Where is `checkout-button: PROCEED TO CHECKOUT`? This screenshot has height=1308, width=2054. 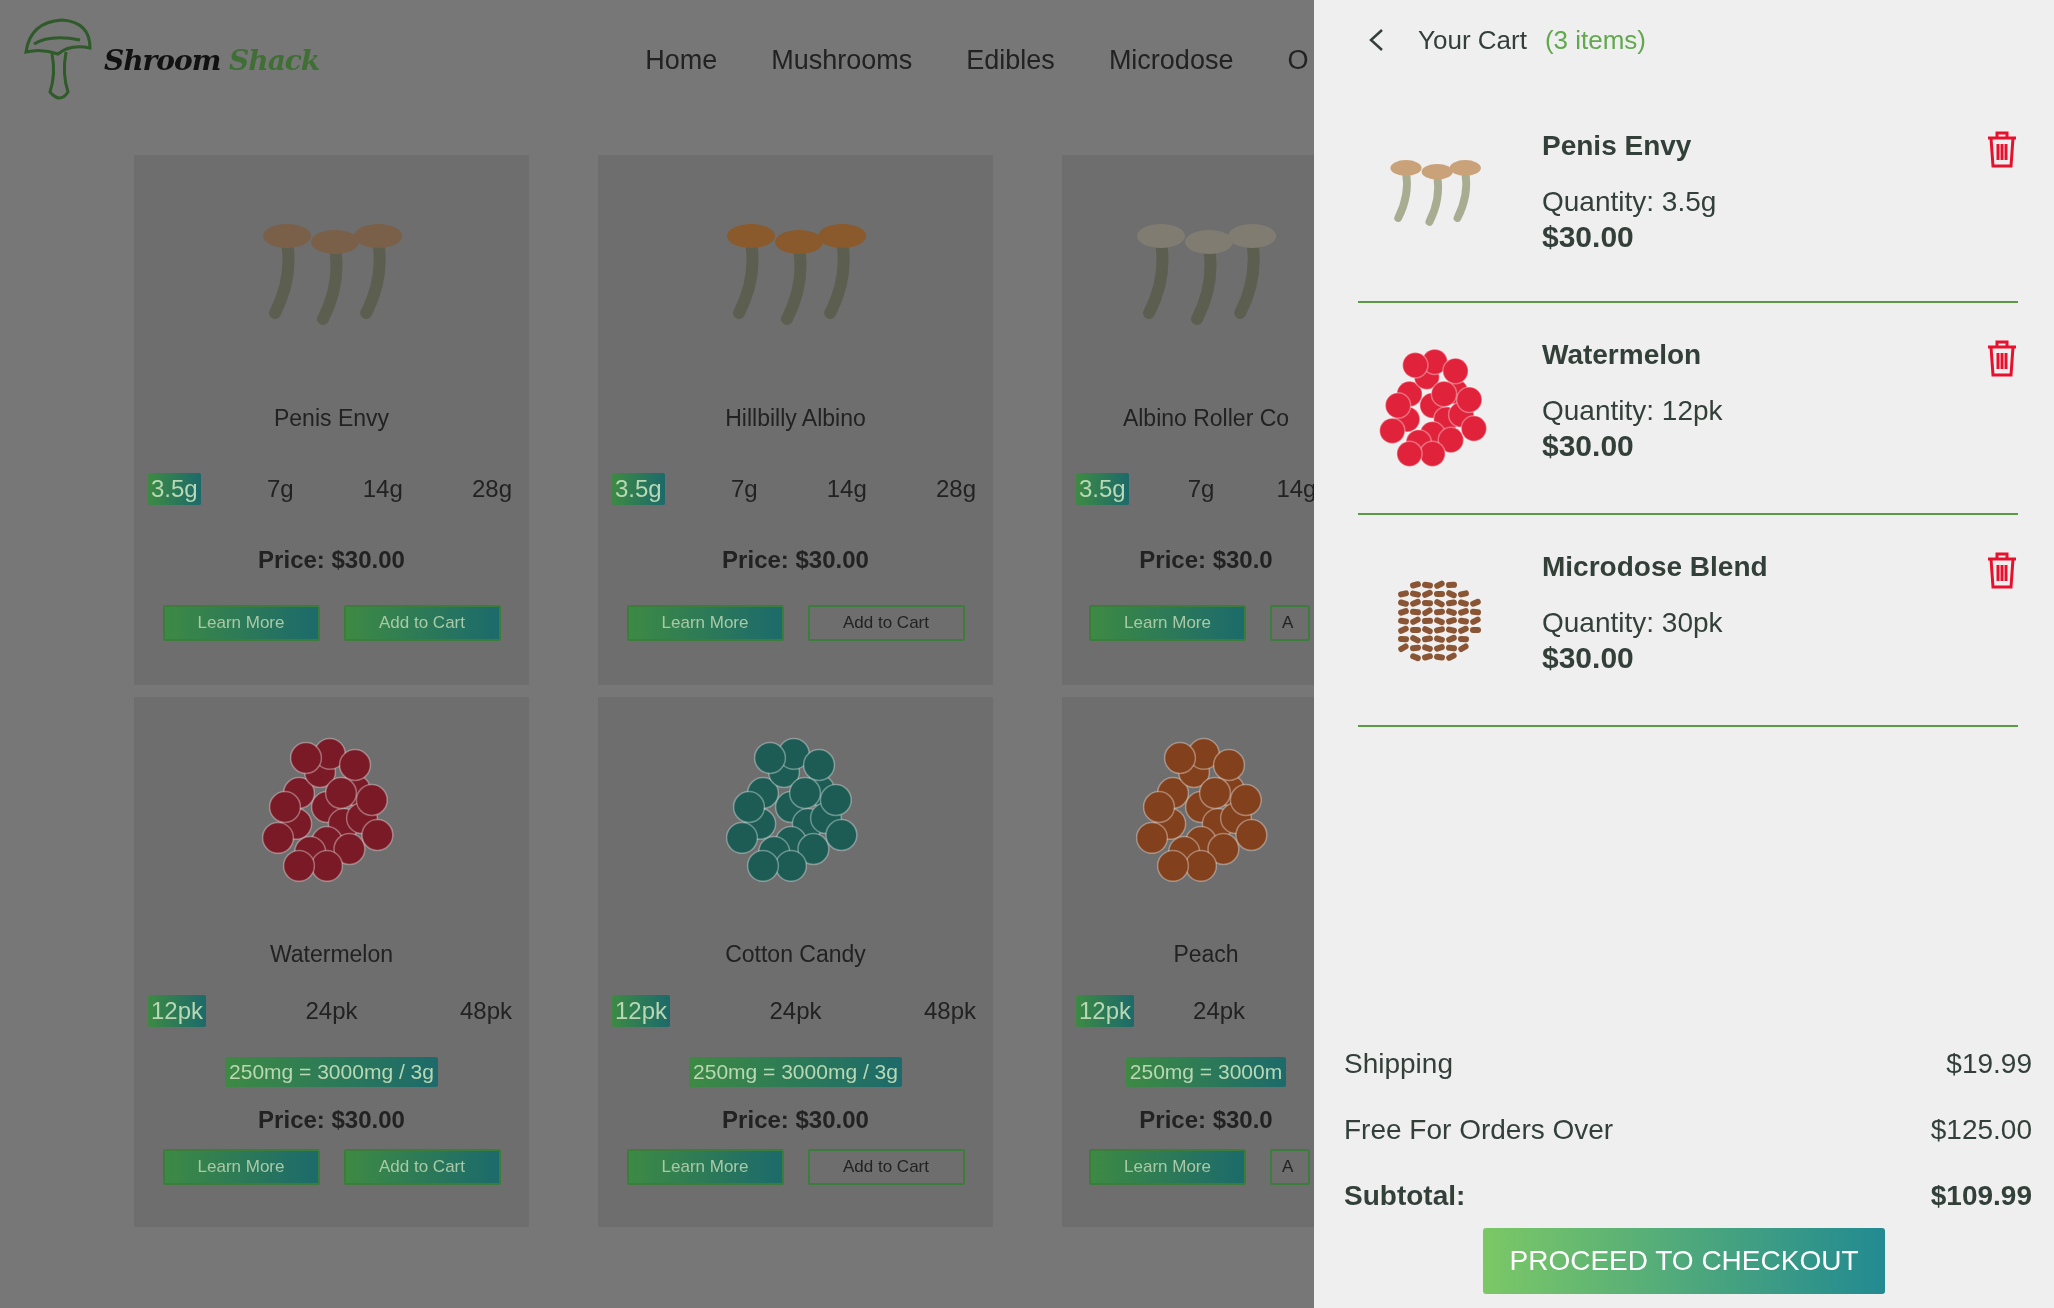
checkout-button: PROCEED TO CHECKOUT is located at coordinates (1684, 1261).